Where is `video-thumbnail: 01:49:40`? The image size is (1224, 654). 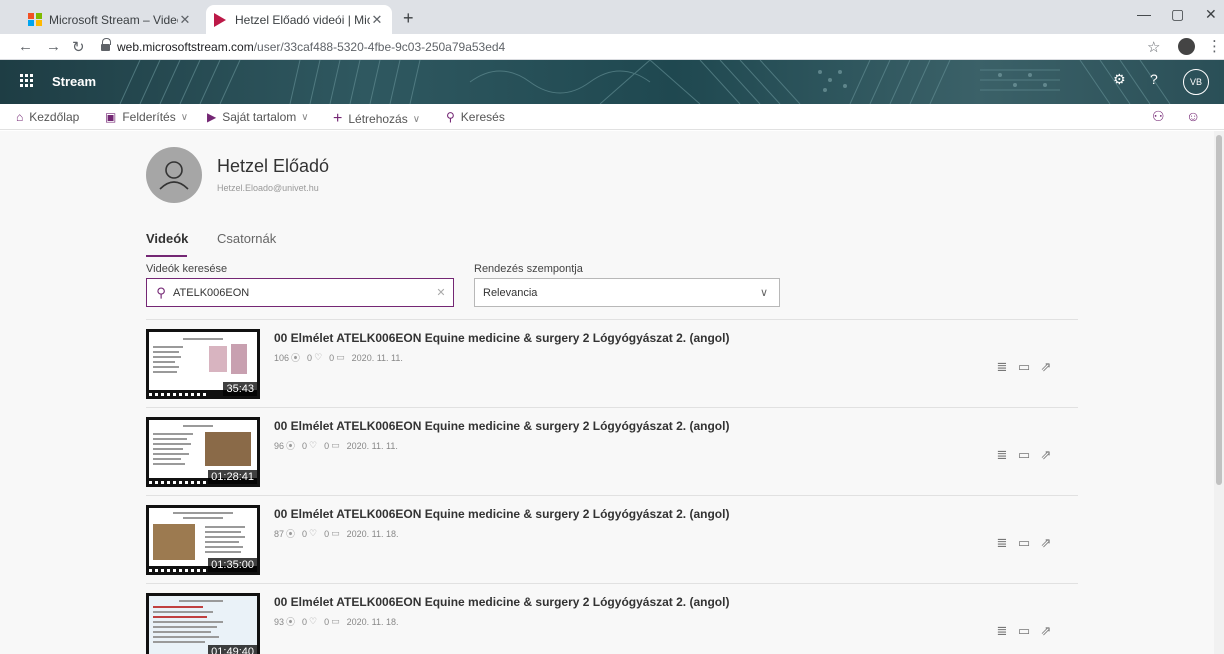
video-thumbnail: 01:49:40 is located at coordinates (203, 623).